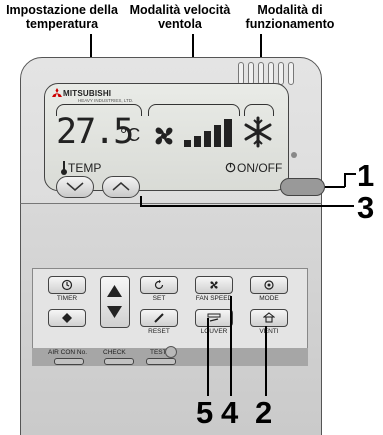  What do you see at coordinates (87, 93) in the screenshot?
I see `brand-logo-text: MITSUBISHI` at bounding box center [87, 93].